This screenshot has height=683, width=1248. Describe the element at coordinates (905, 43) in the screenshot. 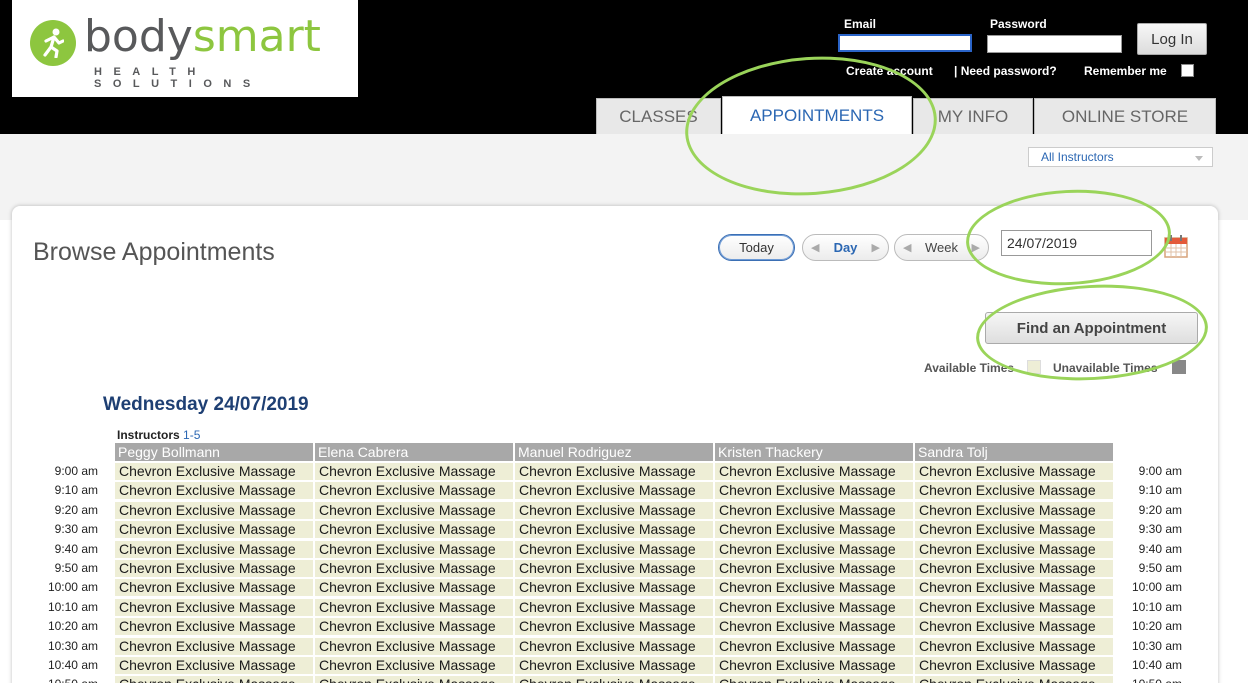

I see `email-field` at that location.